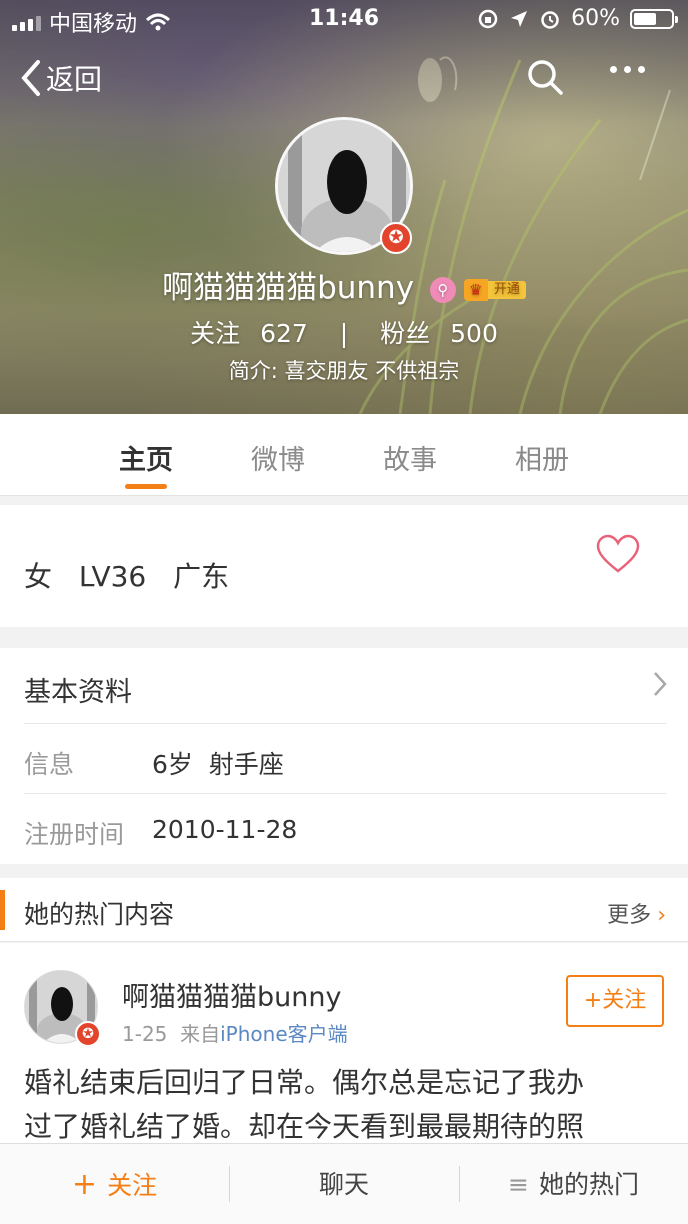  I want to click on profile-stats: 关注 627 | 粉丝 500, so click(344, 332).